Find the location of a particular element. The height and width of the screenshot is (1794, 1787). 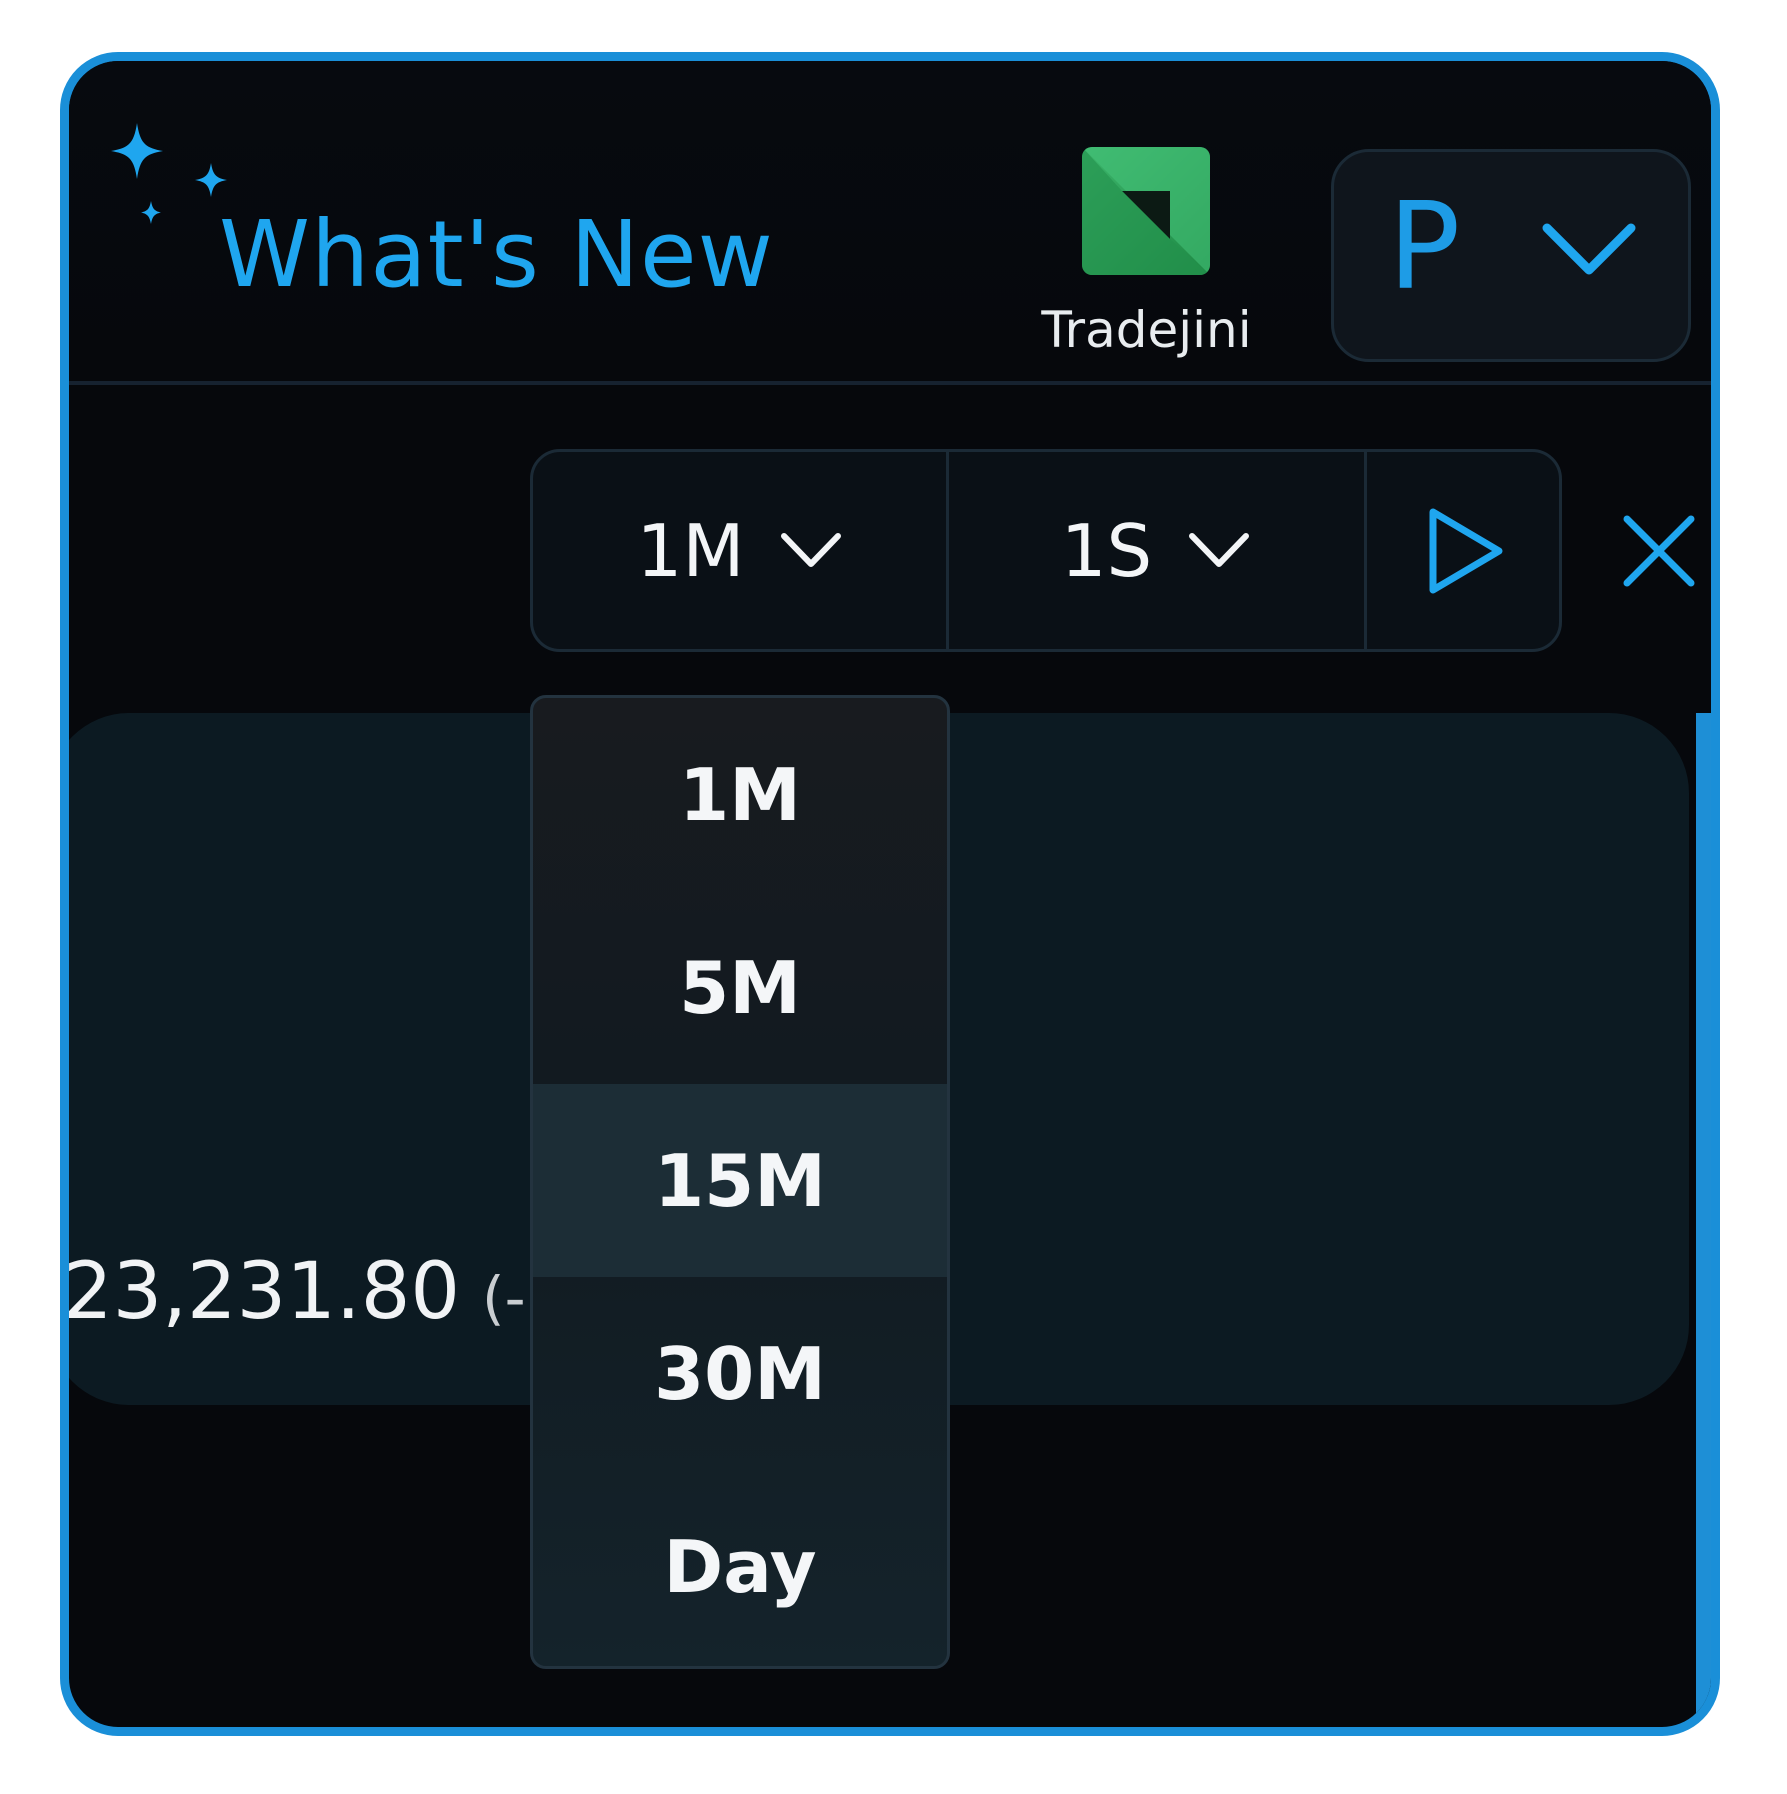

price-readout: 23,231.80 (- is located at coordinates (294, 1292).